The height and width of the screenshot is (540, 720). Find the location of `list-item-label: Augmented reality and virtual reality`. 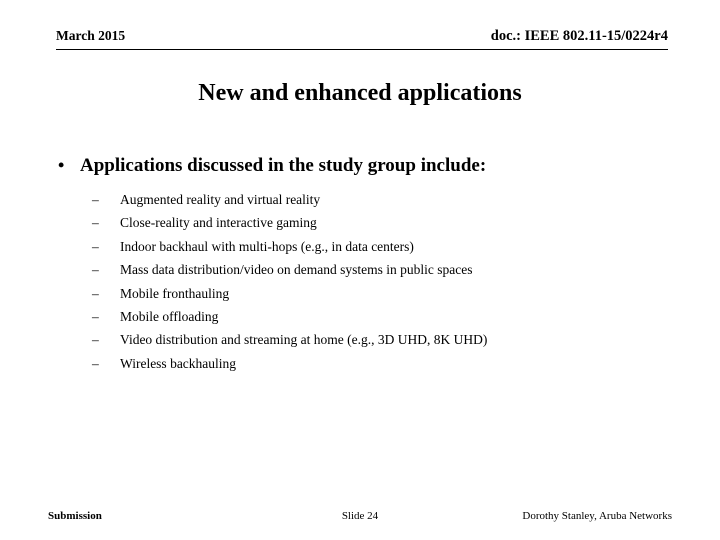

list-item-label: Augmented reality and virtual reality is located at coordinates (220, 199).